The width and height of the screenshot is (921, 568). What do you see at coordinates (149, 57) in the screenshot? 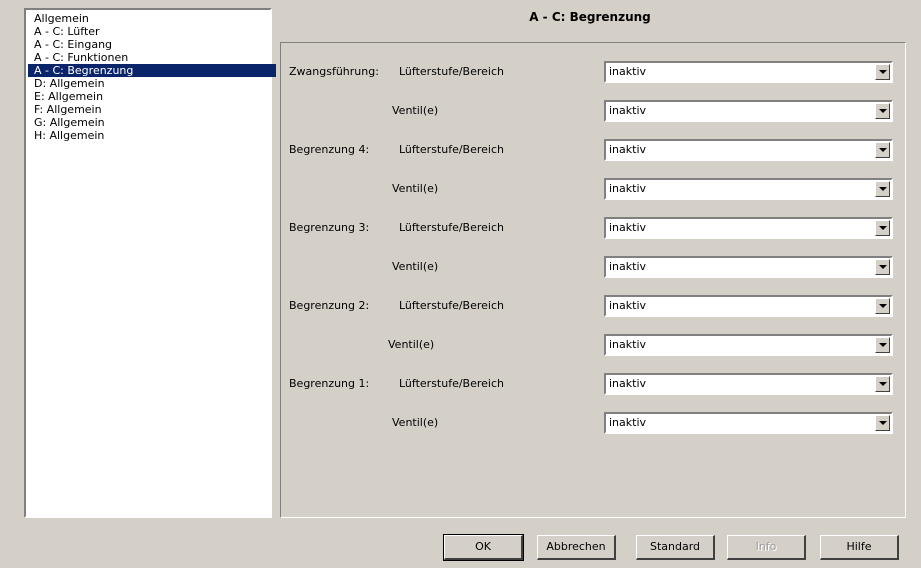
I see `sidebar-item-a-c-funktionen: A - C: Funktionen` at bounding box center [149, 57].